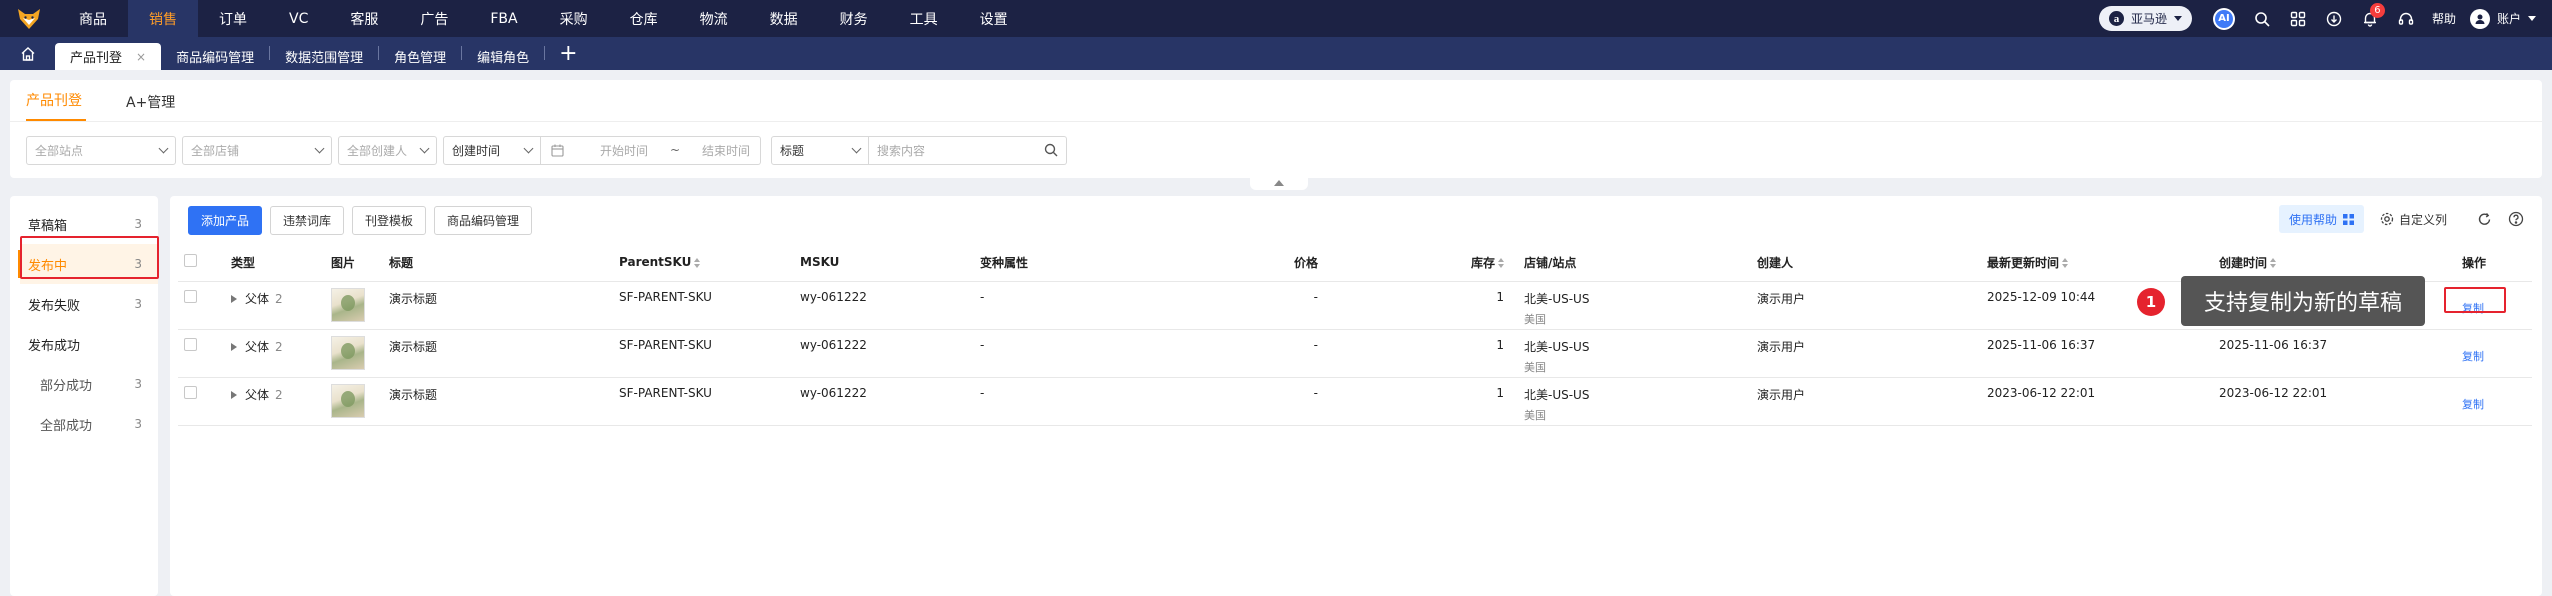  What do you see at coordinates (1074, 305) in the screenshot?
I see `variant-cell: -` at bounding box center [1074, 305].